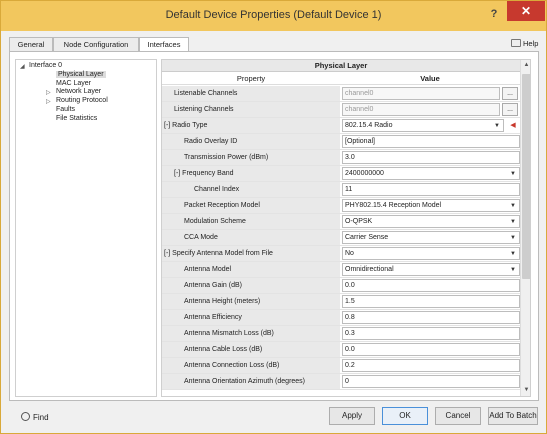 The width and height of the screenshot is (547, 434). What do you see at coordinates (359, 221) in the screenshot?
I see `value-text: O-QPSK` at bounding box center [359, 221].